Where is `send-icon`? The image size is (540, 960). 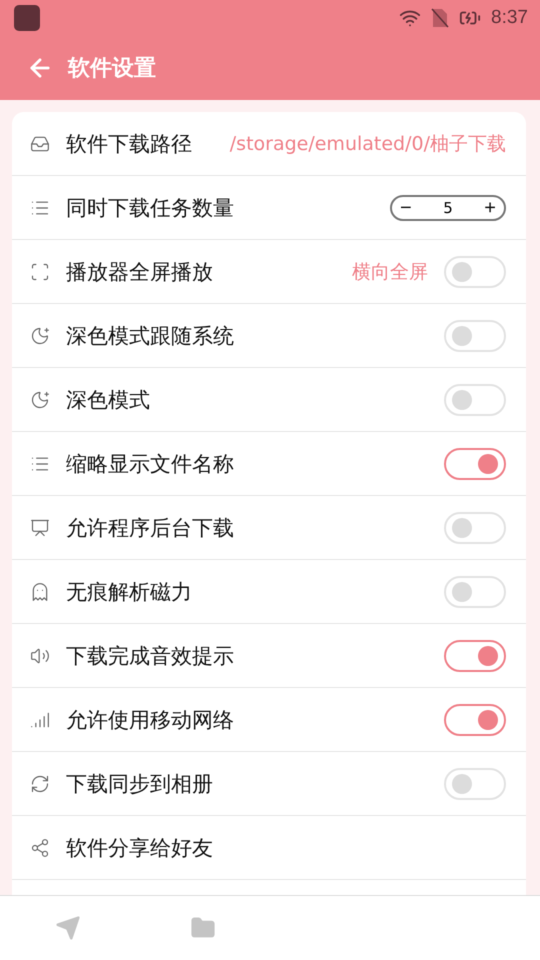 send-icon is located at coordinates (67, 928).